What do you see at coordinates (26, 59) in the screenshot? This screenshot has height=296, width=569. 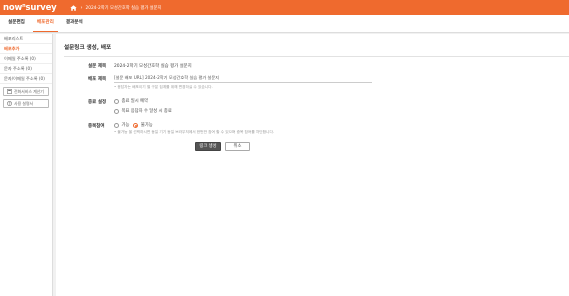 I see `sidebar-item-email-contacts: 이메일 주소록 (0)` at bounding box center [26, 59].